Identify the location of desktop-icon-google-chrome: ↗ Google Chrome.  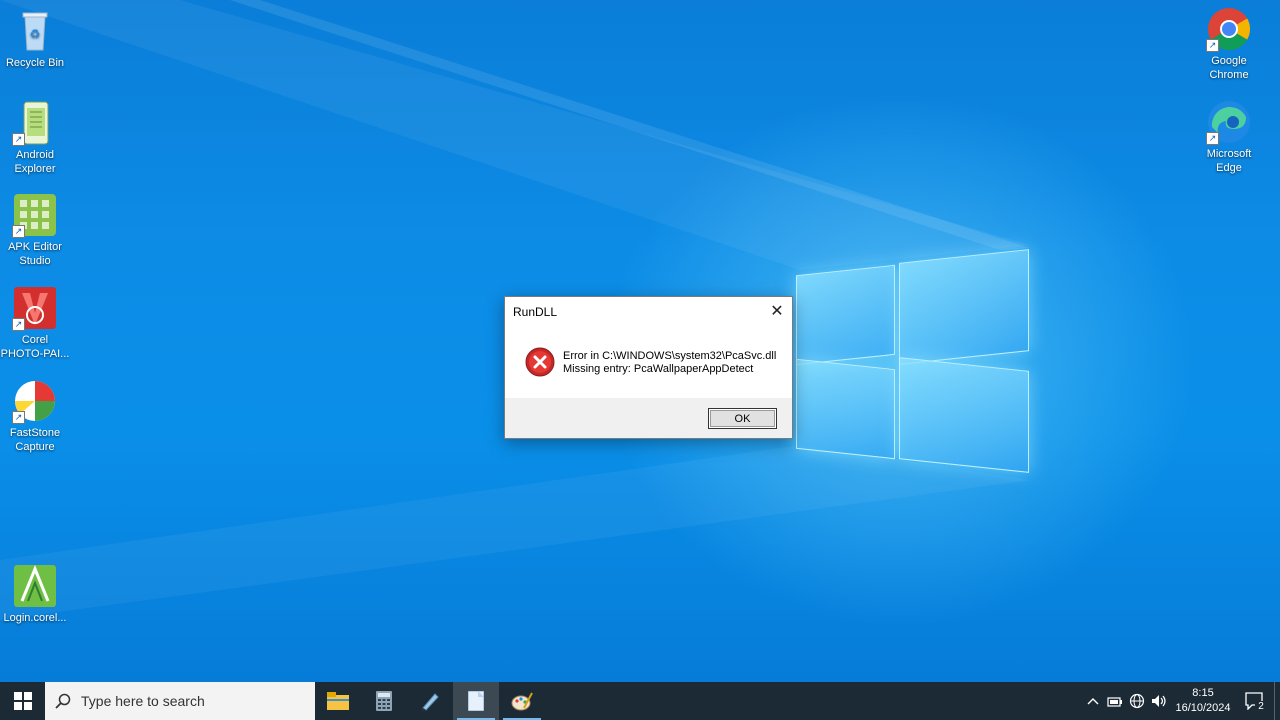
(1229, 44).